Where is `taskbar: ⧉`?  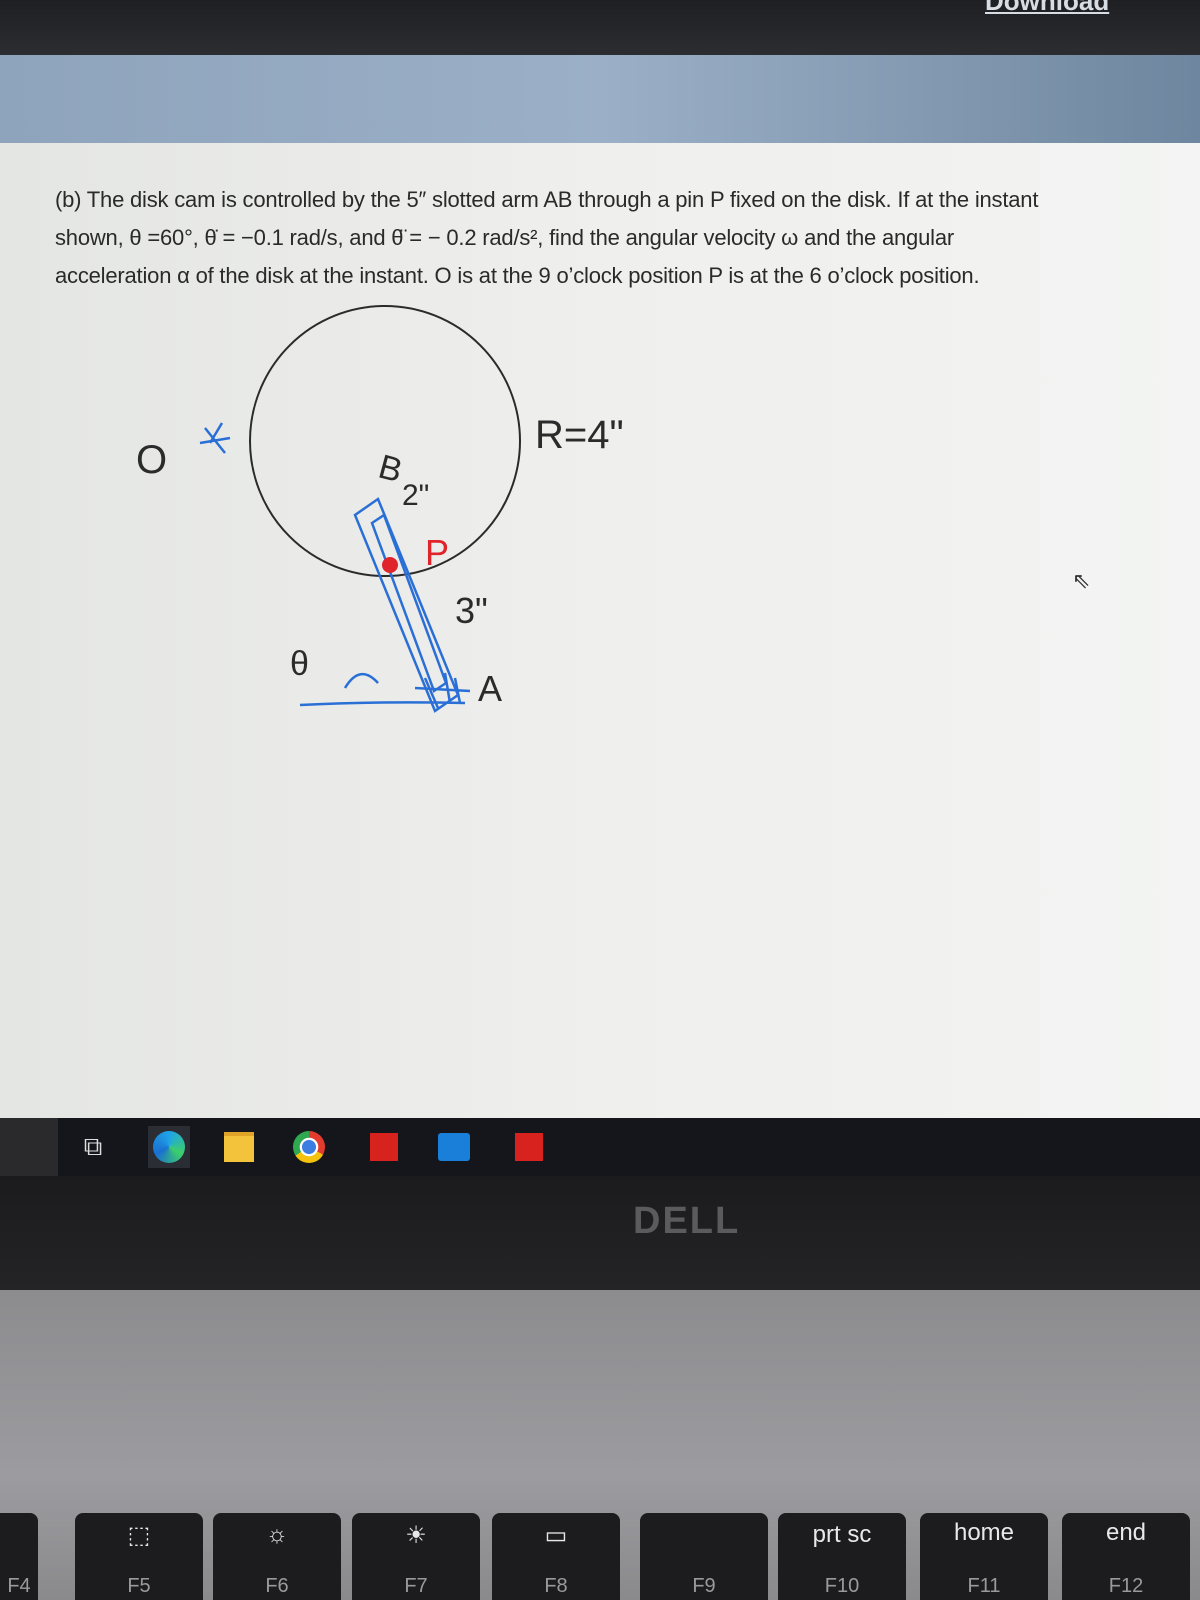
taskbar: ⧉ is located at coordinates (629, 1147).